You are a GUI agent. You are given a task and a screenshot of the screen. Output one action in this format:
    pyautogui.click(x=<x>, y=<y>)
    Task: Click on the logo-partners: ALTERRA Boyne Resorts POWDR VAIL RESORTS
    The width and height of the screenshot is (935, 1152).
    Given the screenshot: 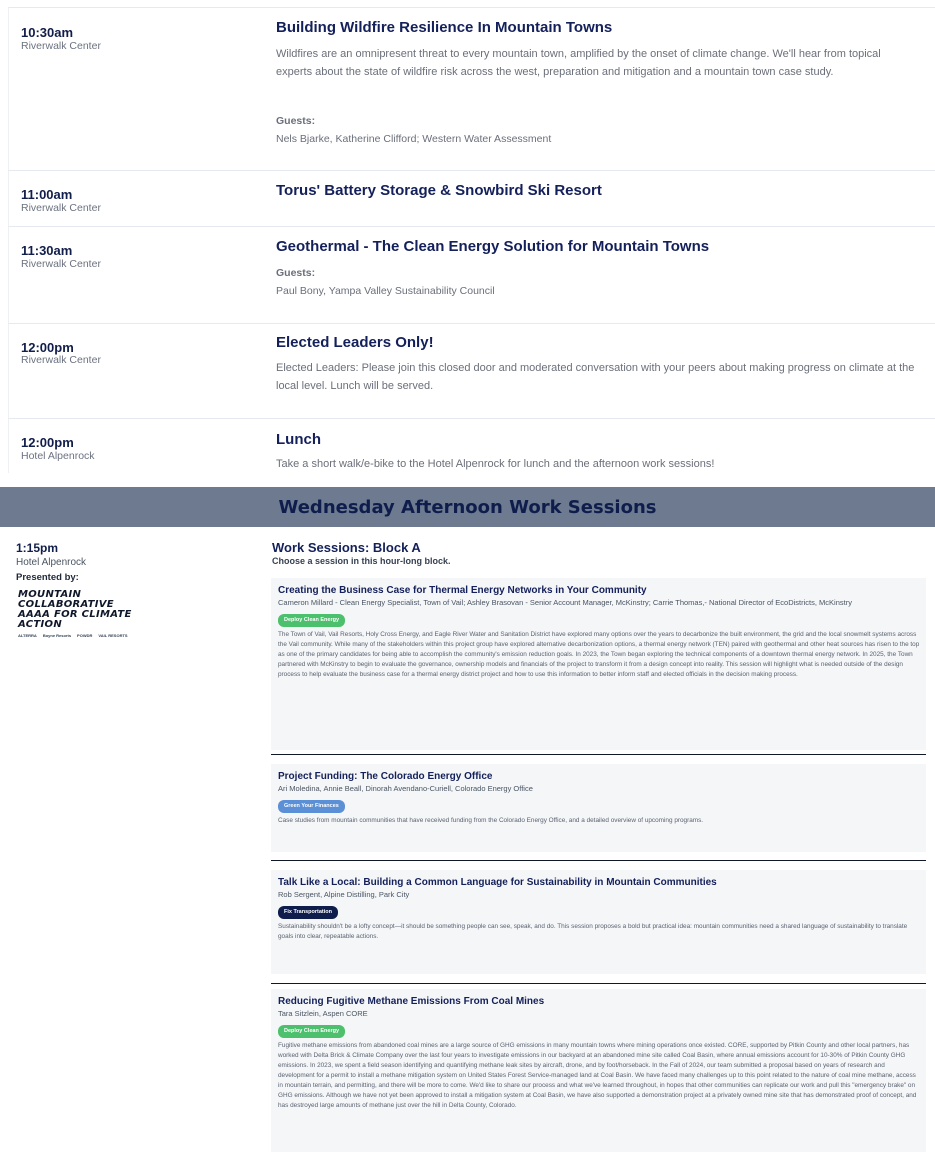 What is the action you would take?
    pyautogui.click(x=93, y=635)
    